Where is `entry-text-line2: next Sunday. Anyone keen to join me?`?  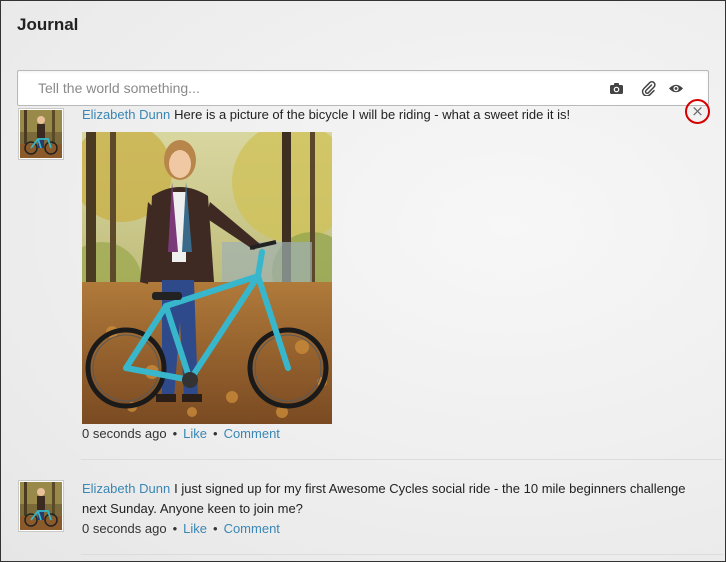 entry-text-line2: next Sunday. Anyone keen to join me? is located at coordinates (192, 508).